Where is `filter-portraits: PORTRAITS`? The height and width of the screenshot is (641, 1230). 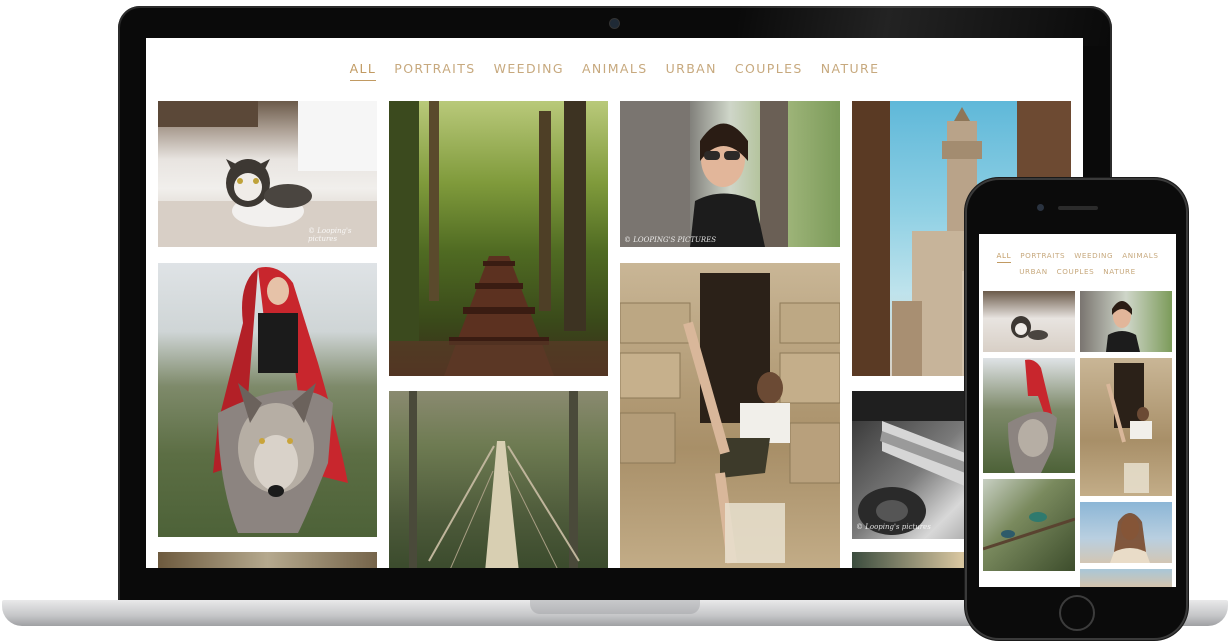 filter-portraits: PORTRAITS is located at coordinates (434, 71).